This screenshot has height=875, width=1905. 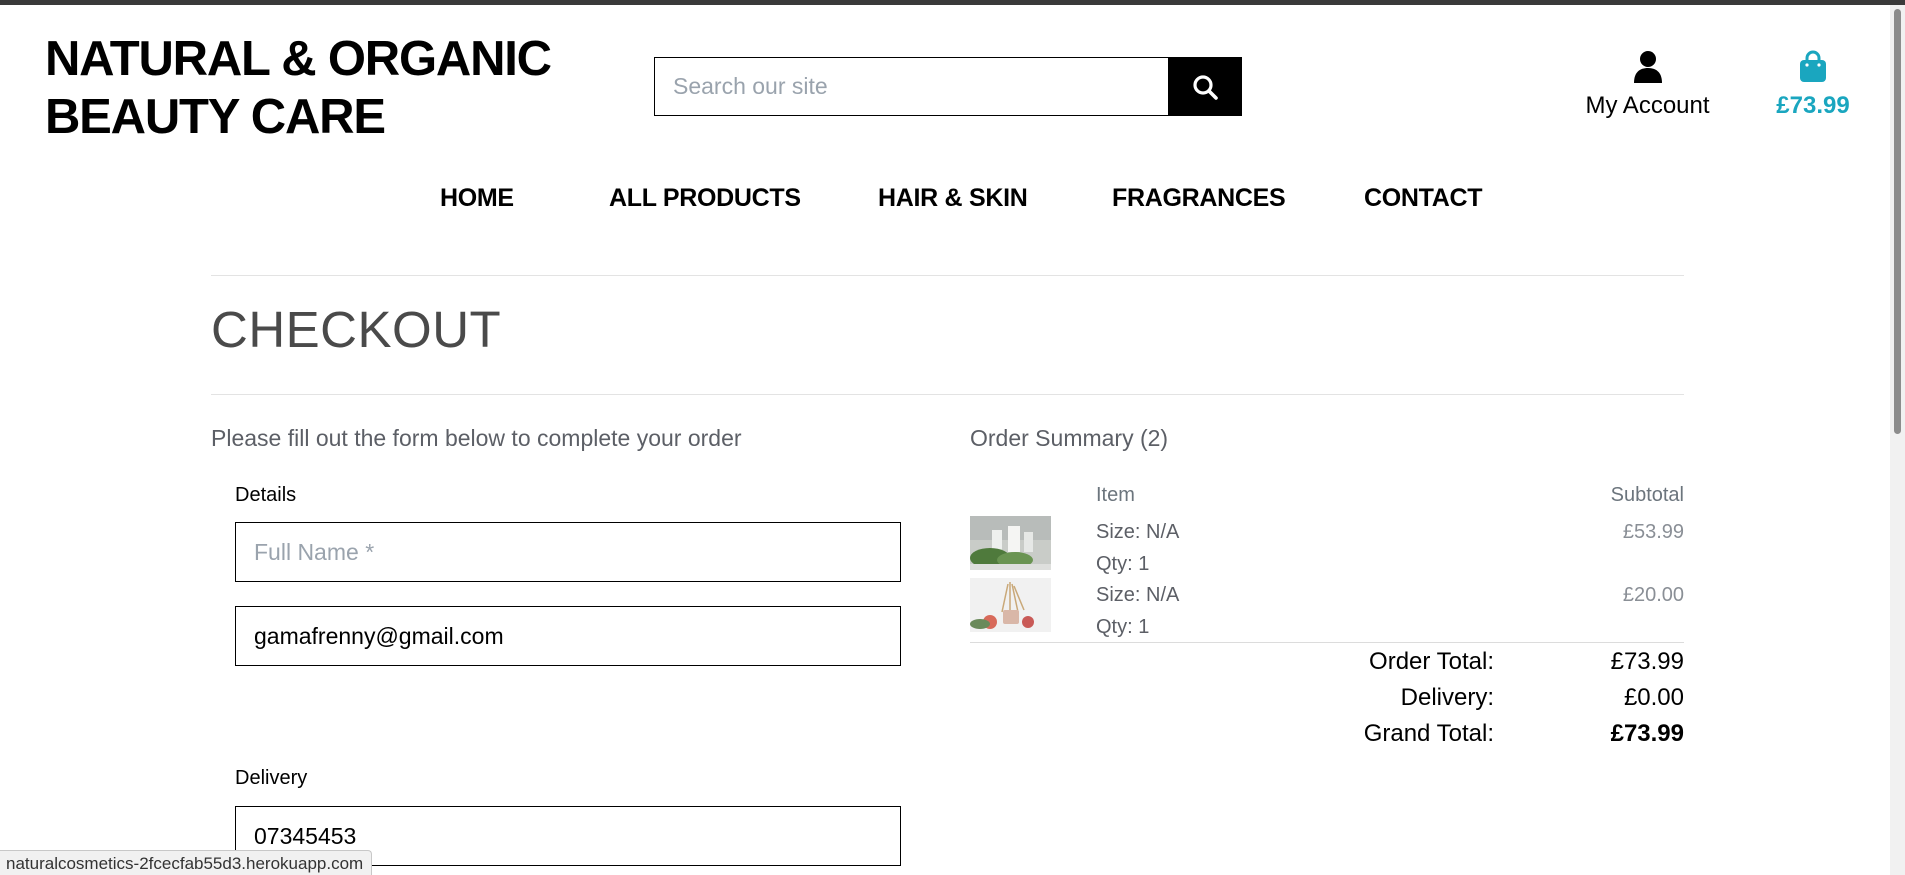 What do you see at coordinates (1327, 642) in the screenshot?
I see `totals-divider` at bounding box center [1327, 642].